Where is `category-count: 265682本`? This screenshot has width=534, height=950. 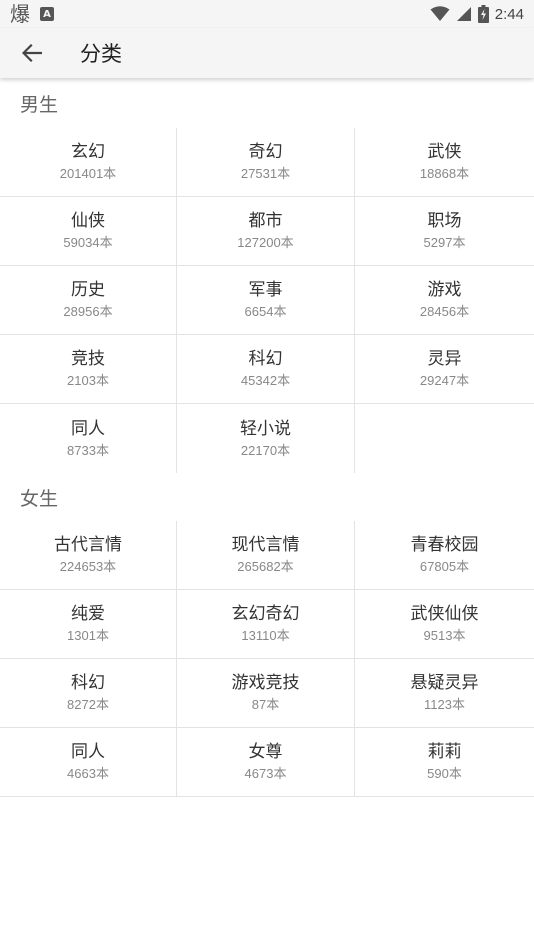 category-count: 265682本 is located at coordinates (265, 566).